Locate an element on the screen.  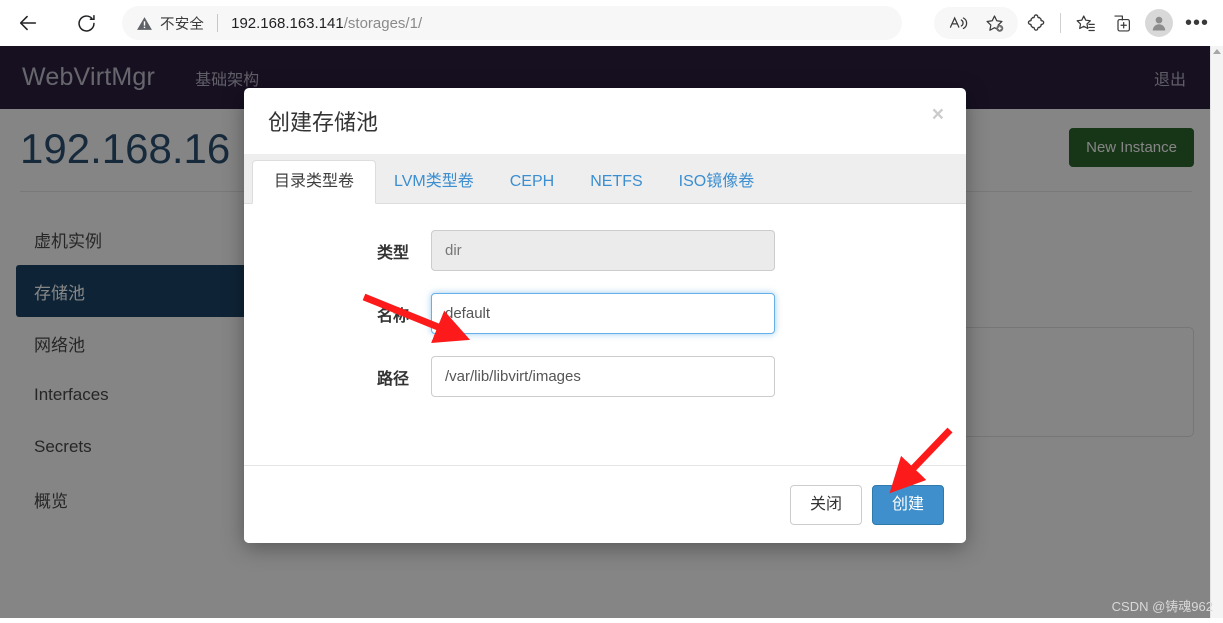
scroll-up-arrow-icon is located at coordinates (1217, 51).